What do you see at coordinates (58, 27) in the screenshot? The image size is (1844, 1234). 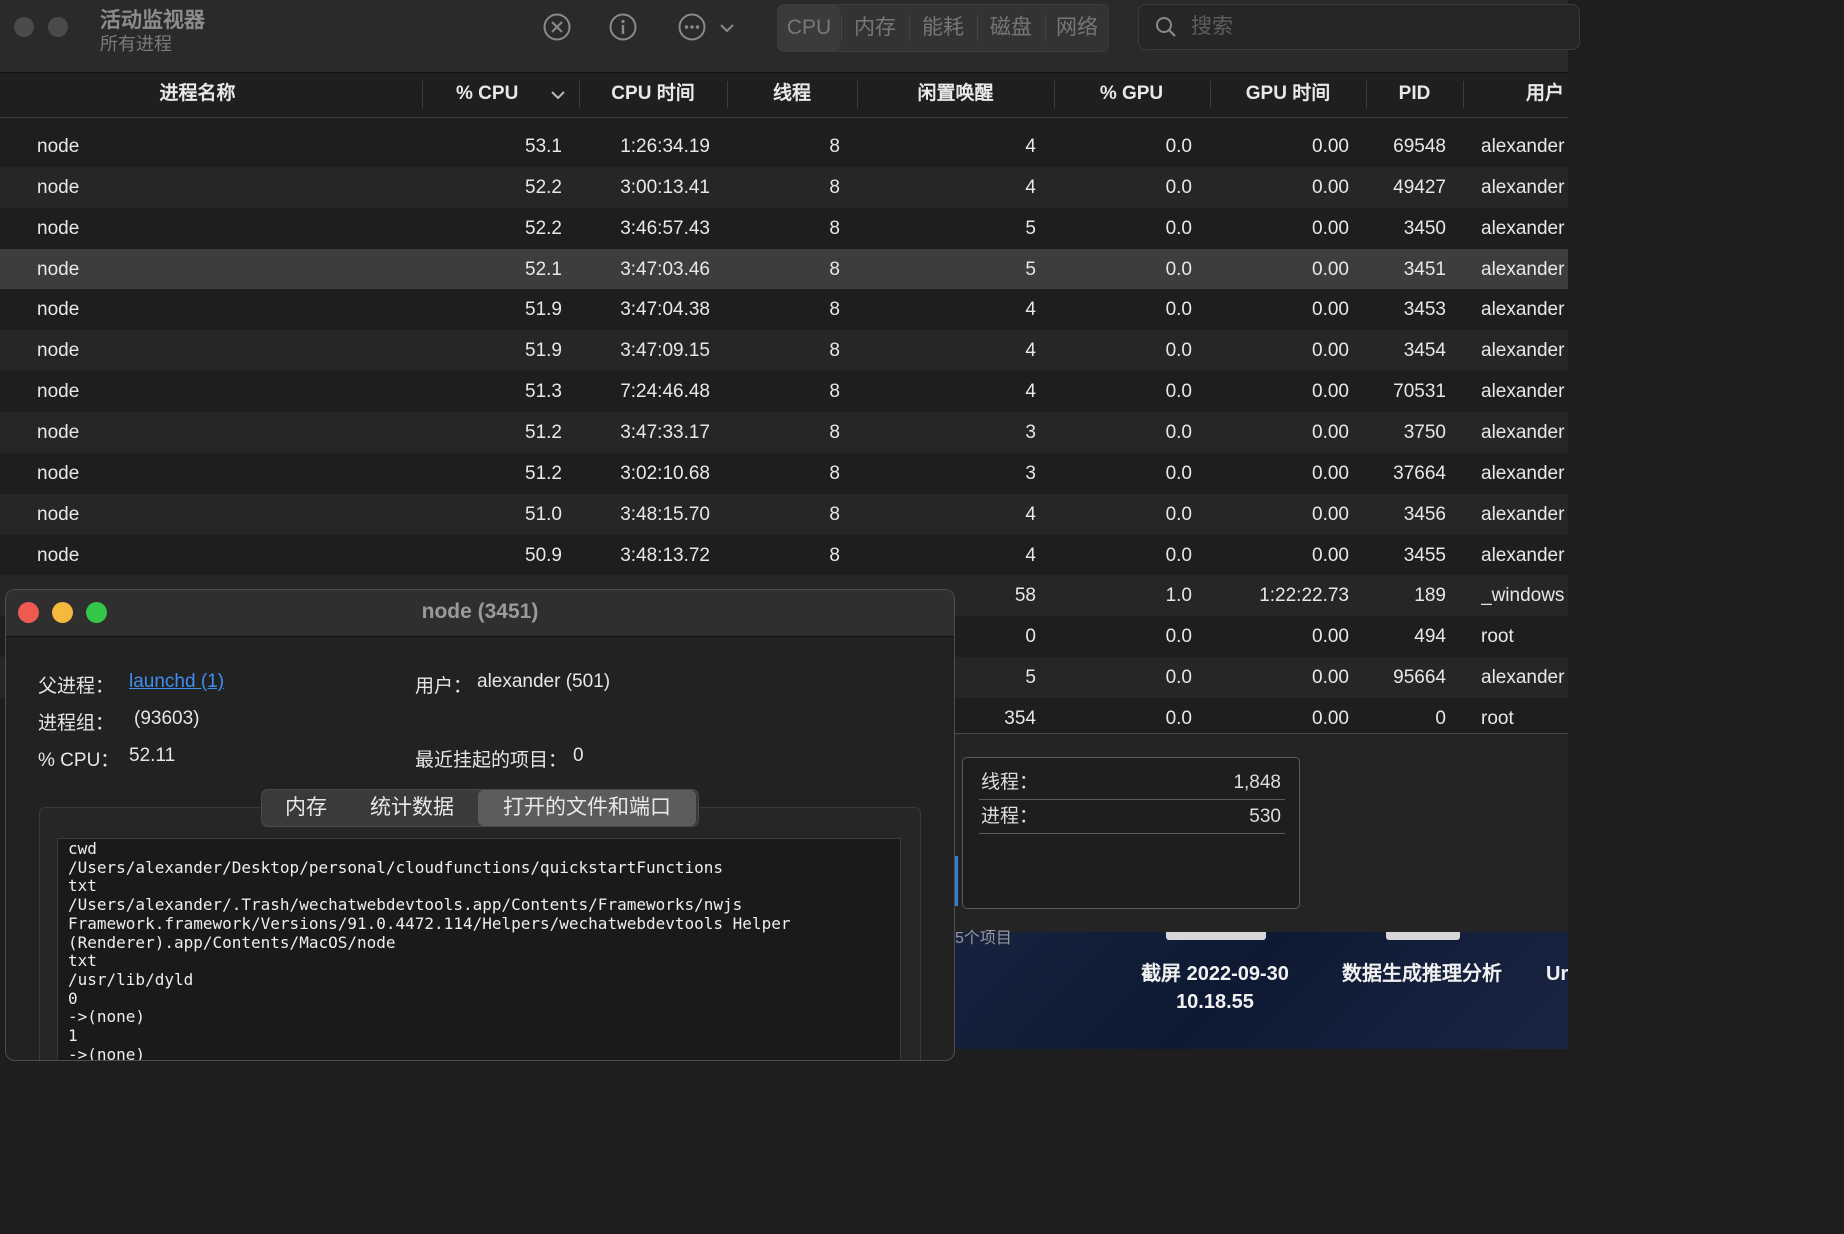 I see `minimize-window-button` at bounding box center [58, 27].